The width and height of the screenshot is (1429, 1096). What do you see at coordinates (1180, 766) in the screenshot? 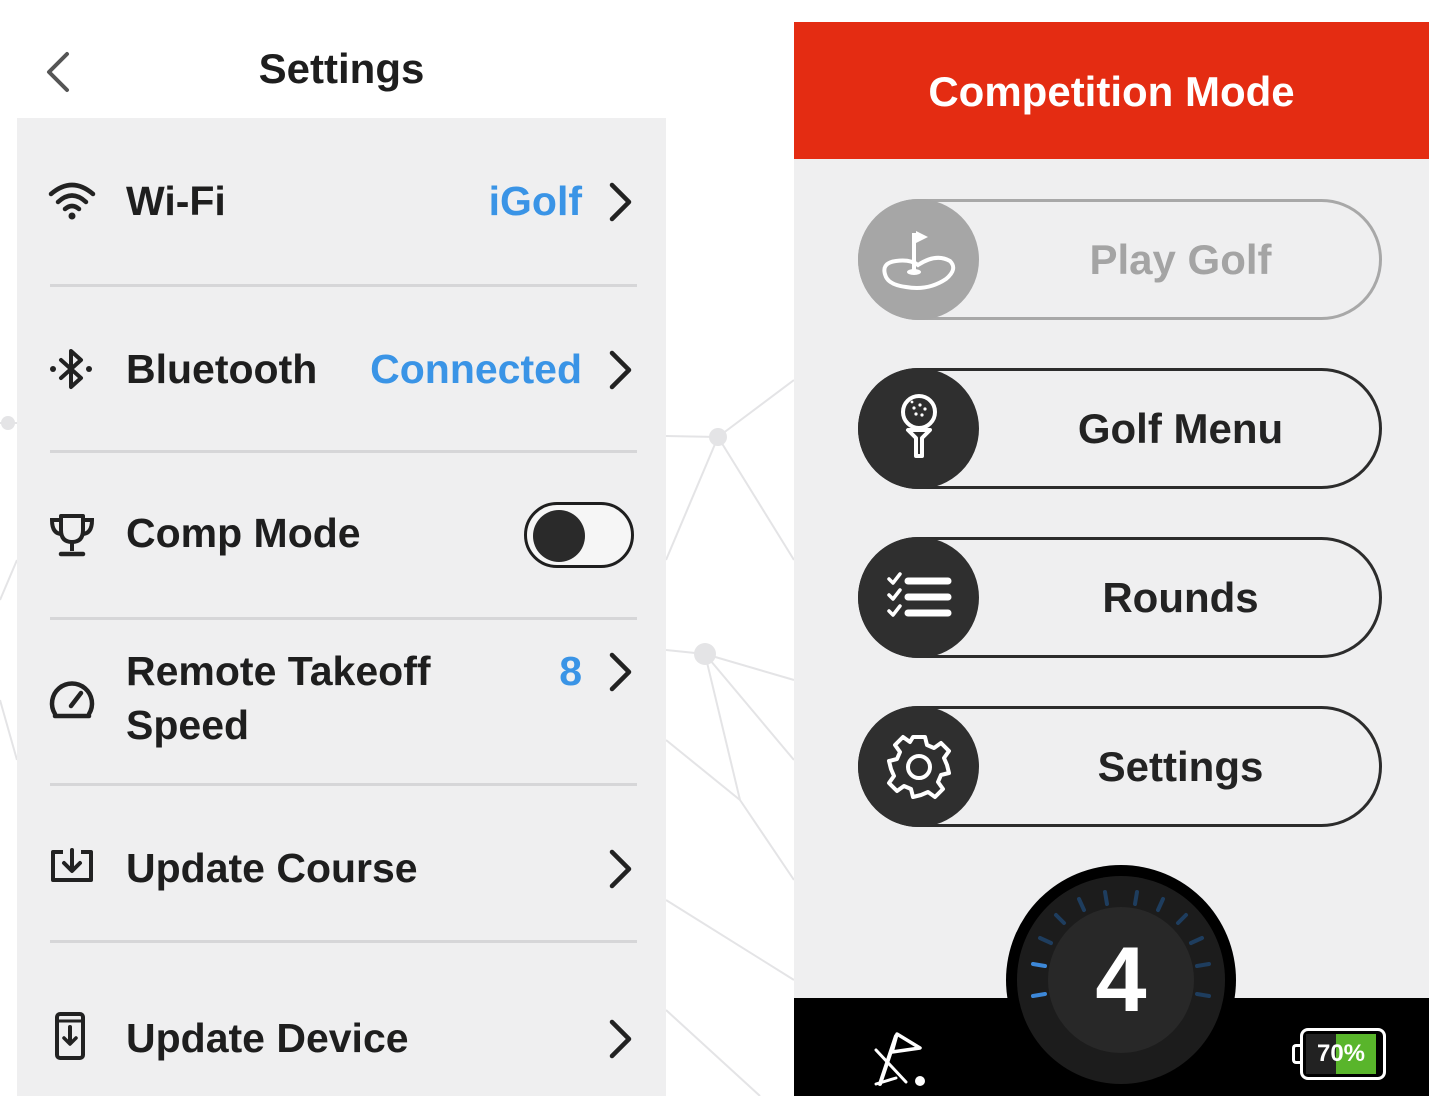
I see `settings-menu-label: Settings` at bounding box center [1180, 766].